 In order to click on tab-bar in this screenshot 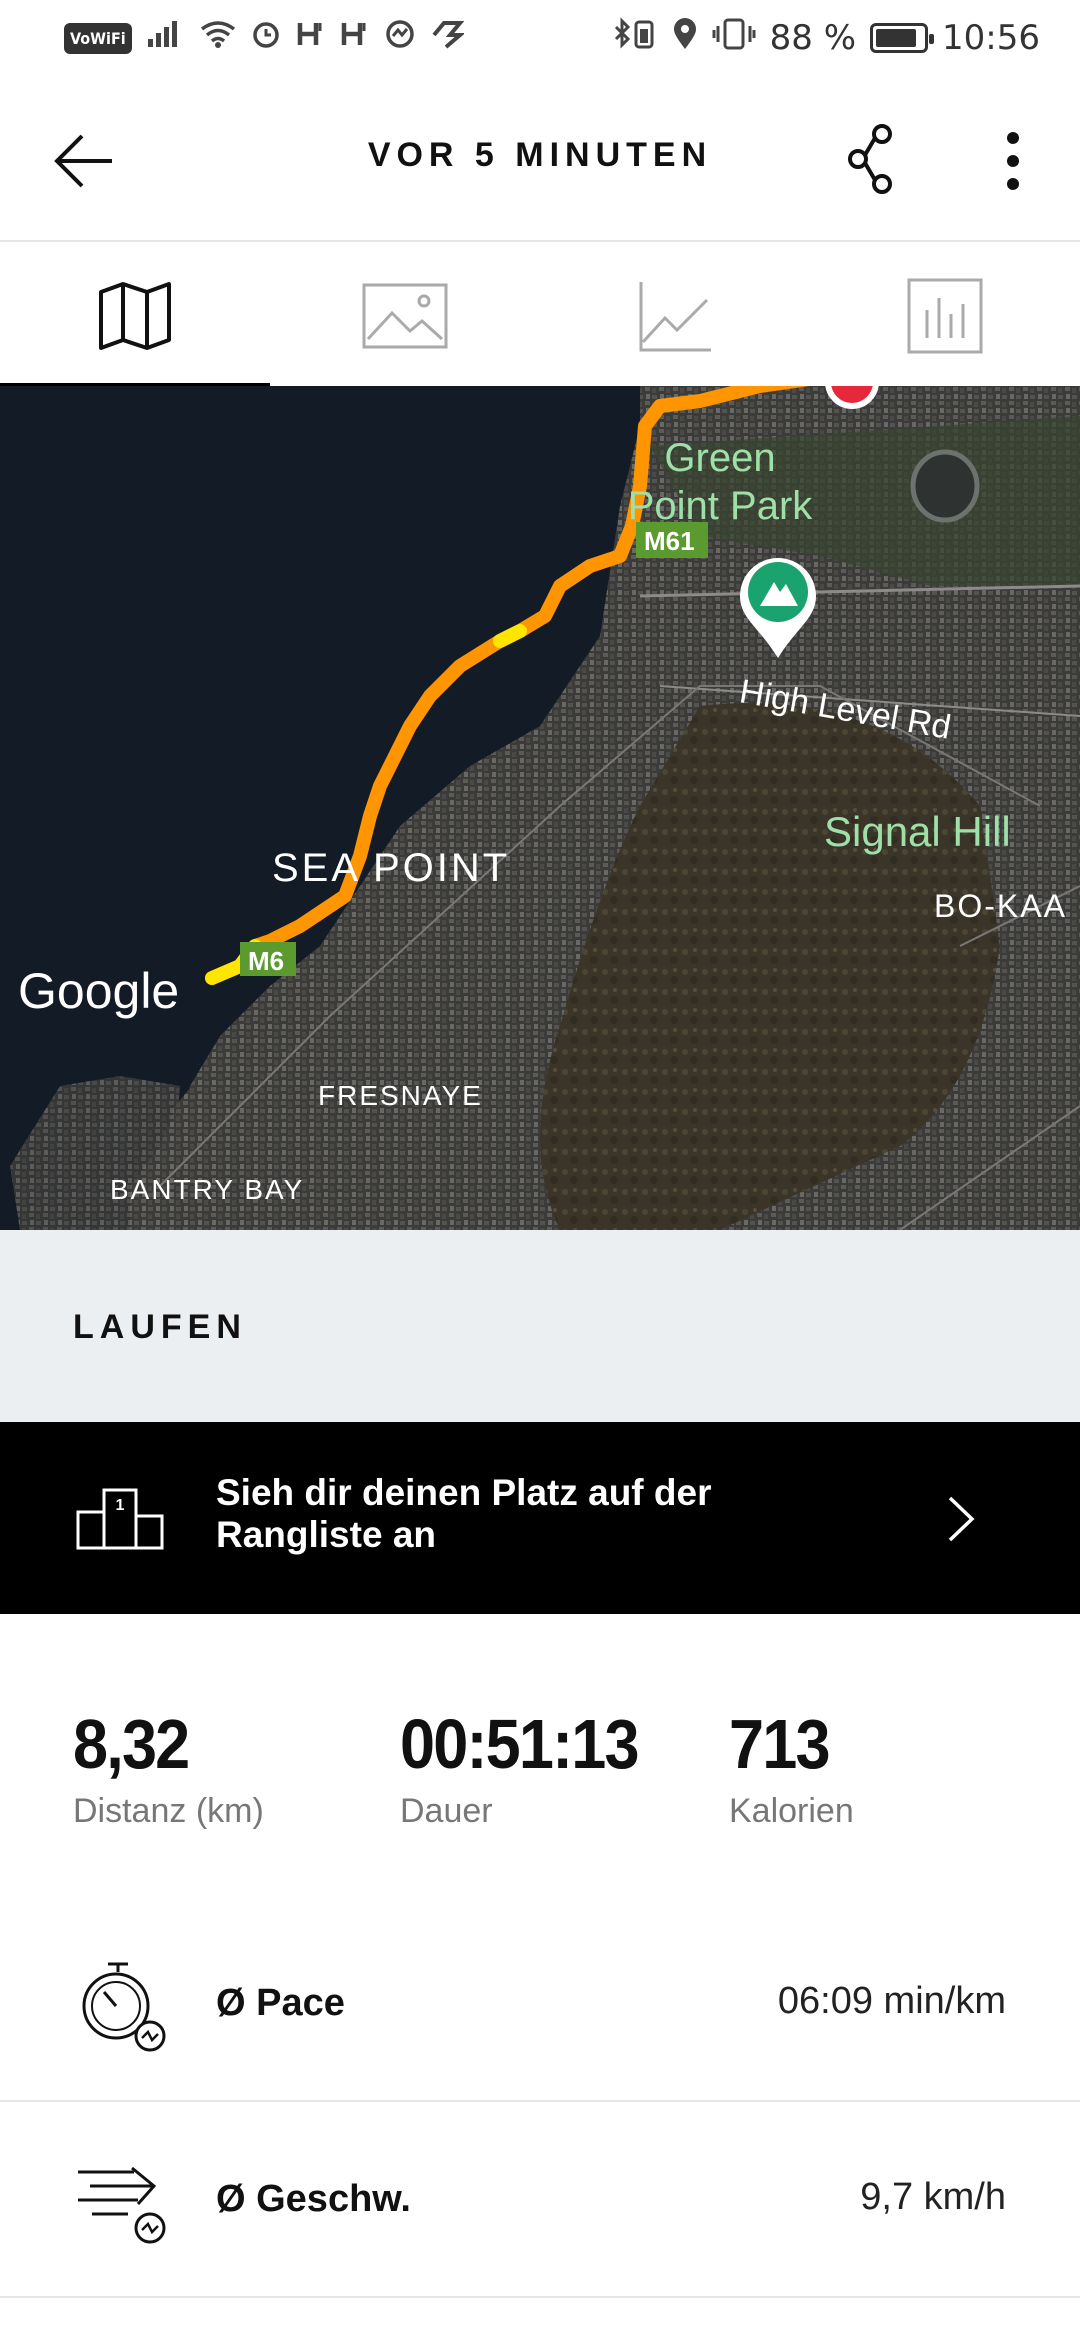, I will do `click(540, 316)`.